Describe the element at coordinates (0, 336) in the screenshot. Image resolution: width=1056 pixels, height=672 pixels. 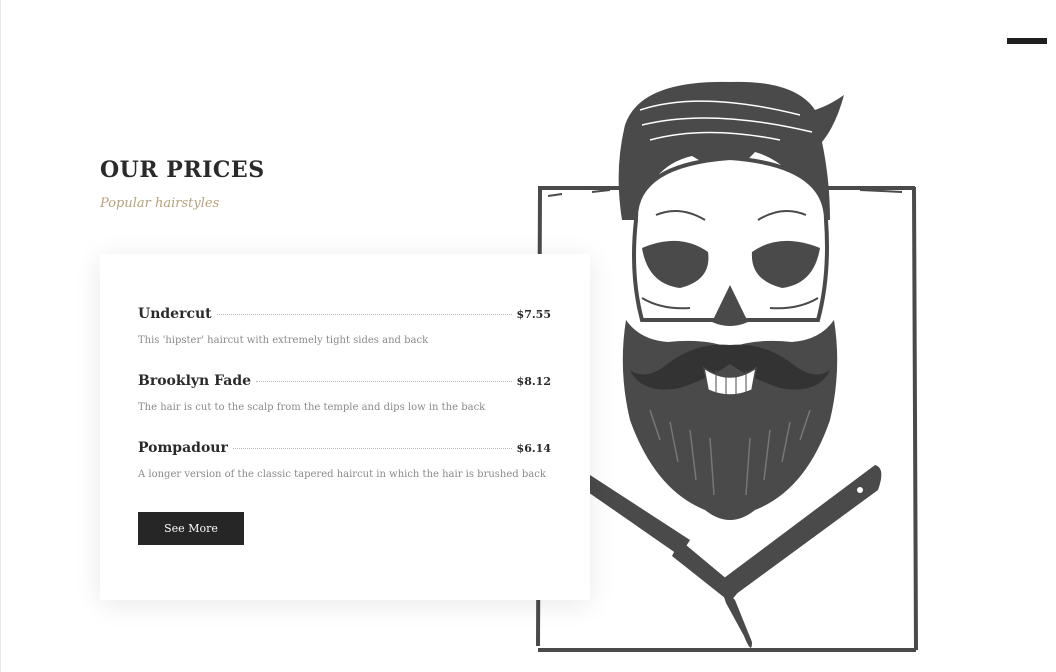
I see `page-edge-divider` at that location.